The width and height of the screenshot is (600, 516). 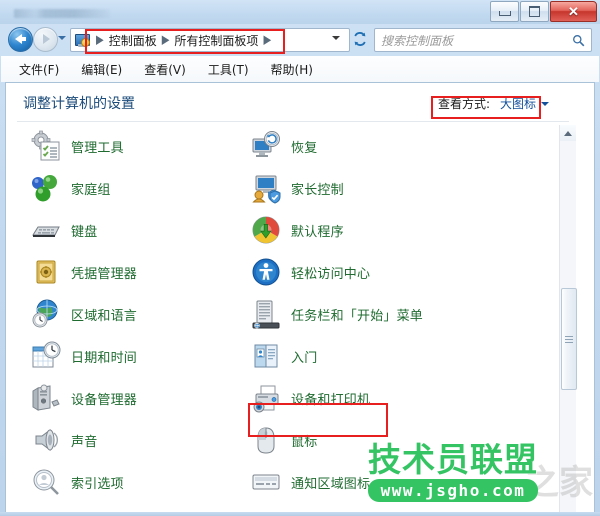 I want to click on item-label: 任务栏和「开始」菜单, so click(x=357, y=316).